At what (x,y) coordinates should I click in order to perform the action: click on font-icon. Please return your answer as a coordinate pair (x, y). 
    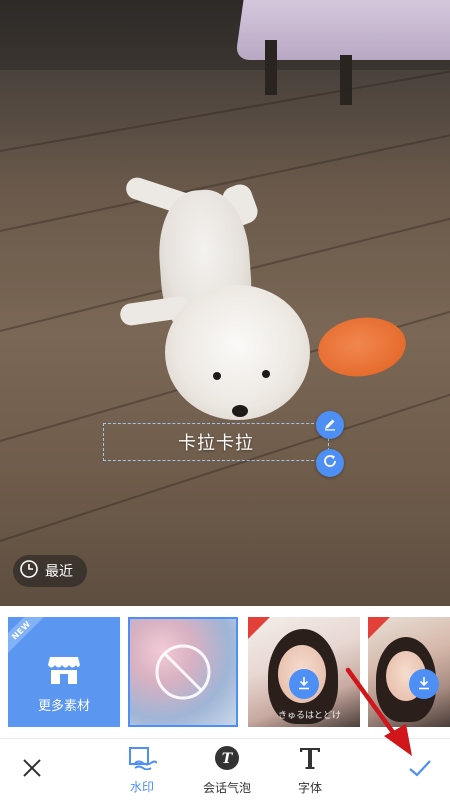
    Looking at the image, I should click on (310, 760).